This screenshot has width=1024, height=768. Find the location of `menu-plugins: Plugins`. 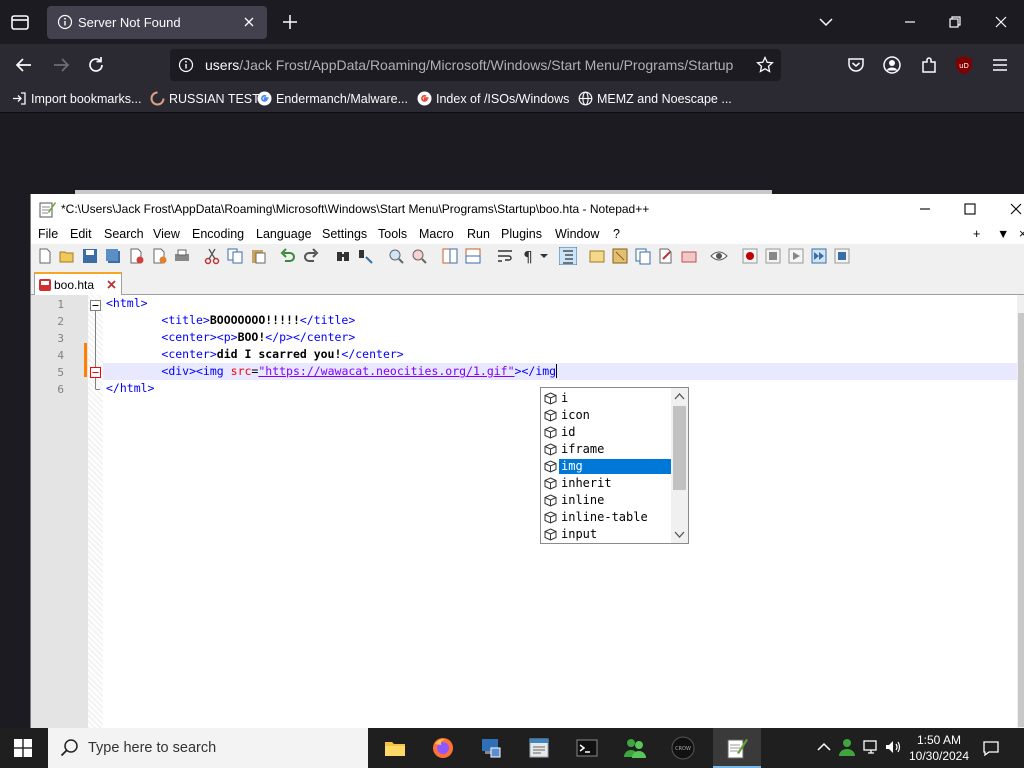

menu-plugins: Plugins is located at coordinates (521, 234).